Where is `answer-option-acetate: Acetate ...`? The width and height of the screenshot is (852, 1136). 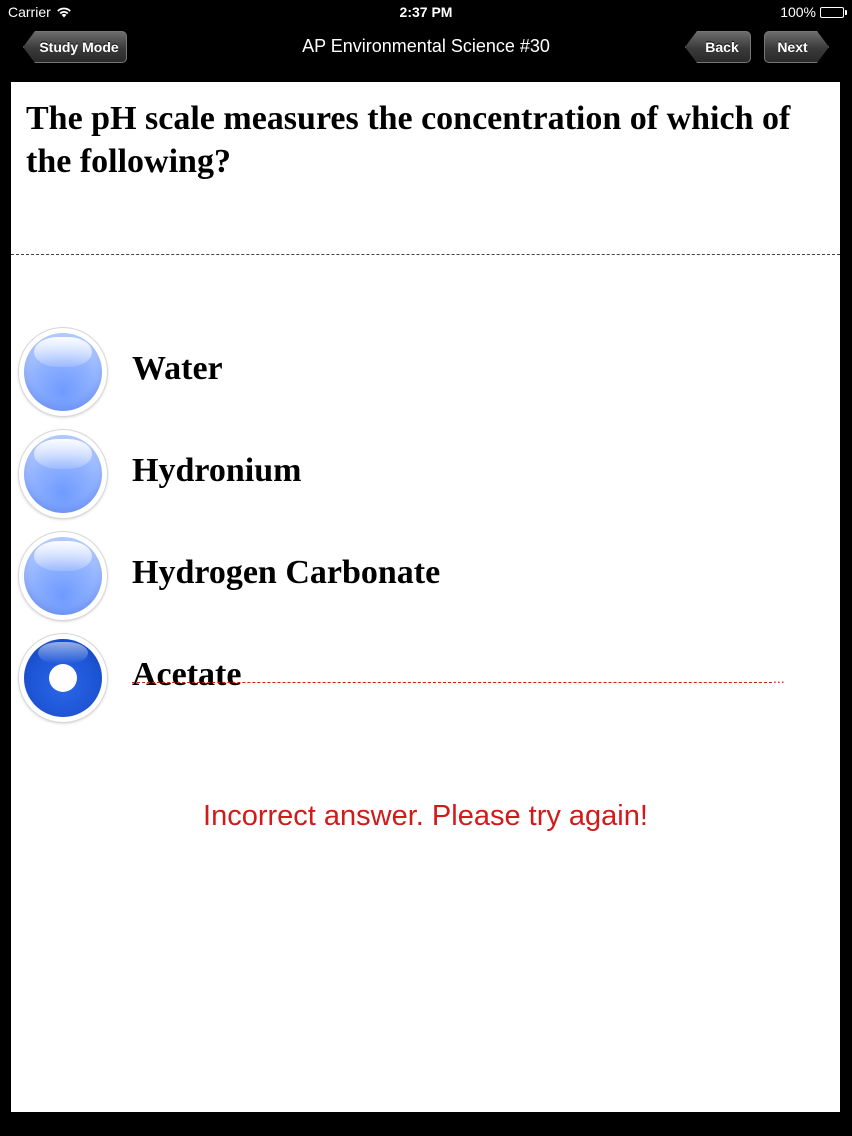 answer-option-acetate: Acetate ... is located at coordinates (424, 679).